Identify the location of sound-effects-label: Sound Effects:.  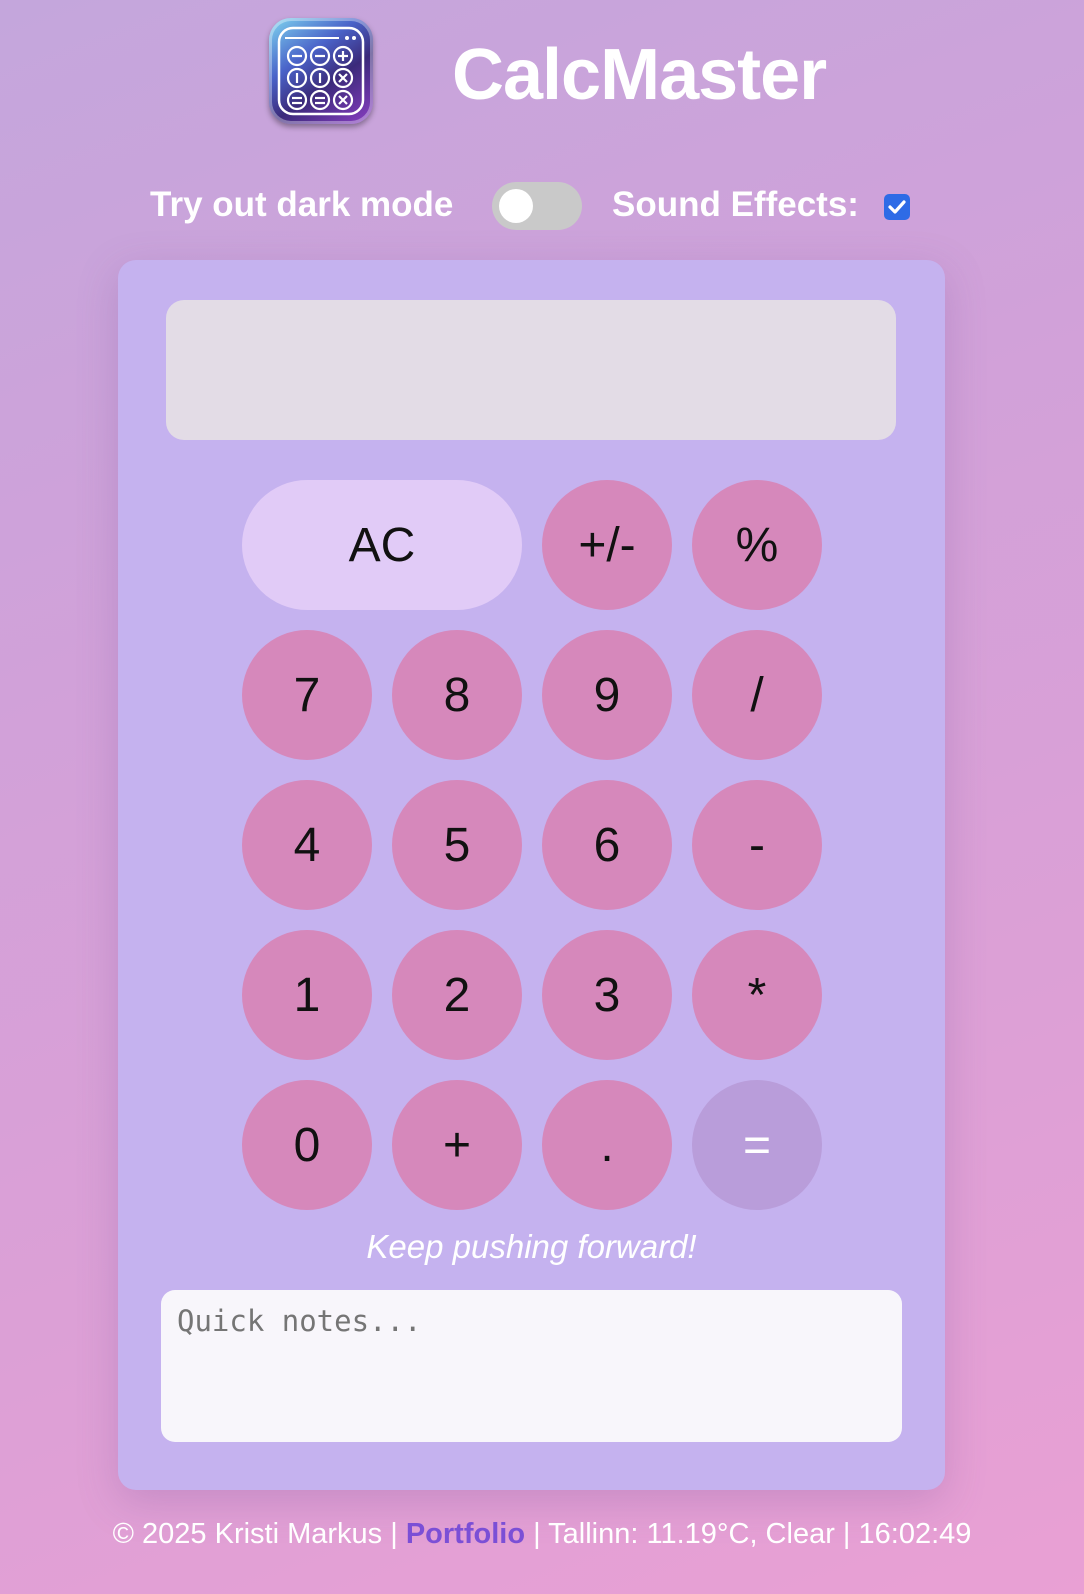
(735, 204).